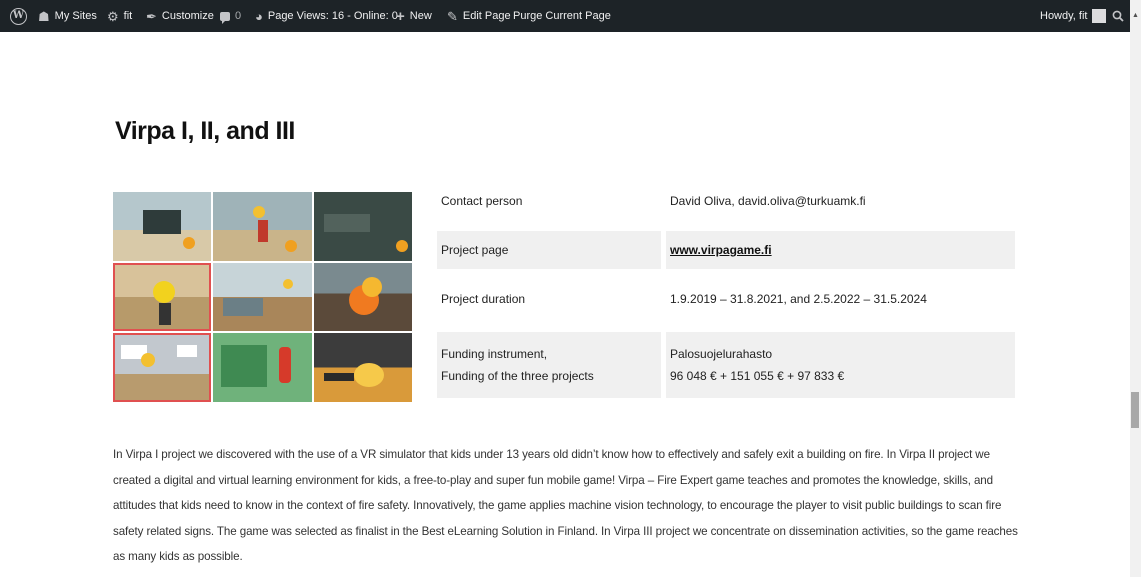  What do you see at coordinates (721, 250) in the screenshot?
I see `project-page-link: www.virpagame.fi` at bounding box center [721, 250].